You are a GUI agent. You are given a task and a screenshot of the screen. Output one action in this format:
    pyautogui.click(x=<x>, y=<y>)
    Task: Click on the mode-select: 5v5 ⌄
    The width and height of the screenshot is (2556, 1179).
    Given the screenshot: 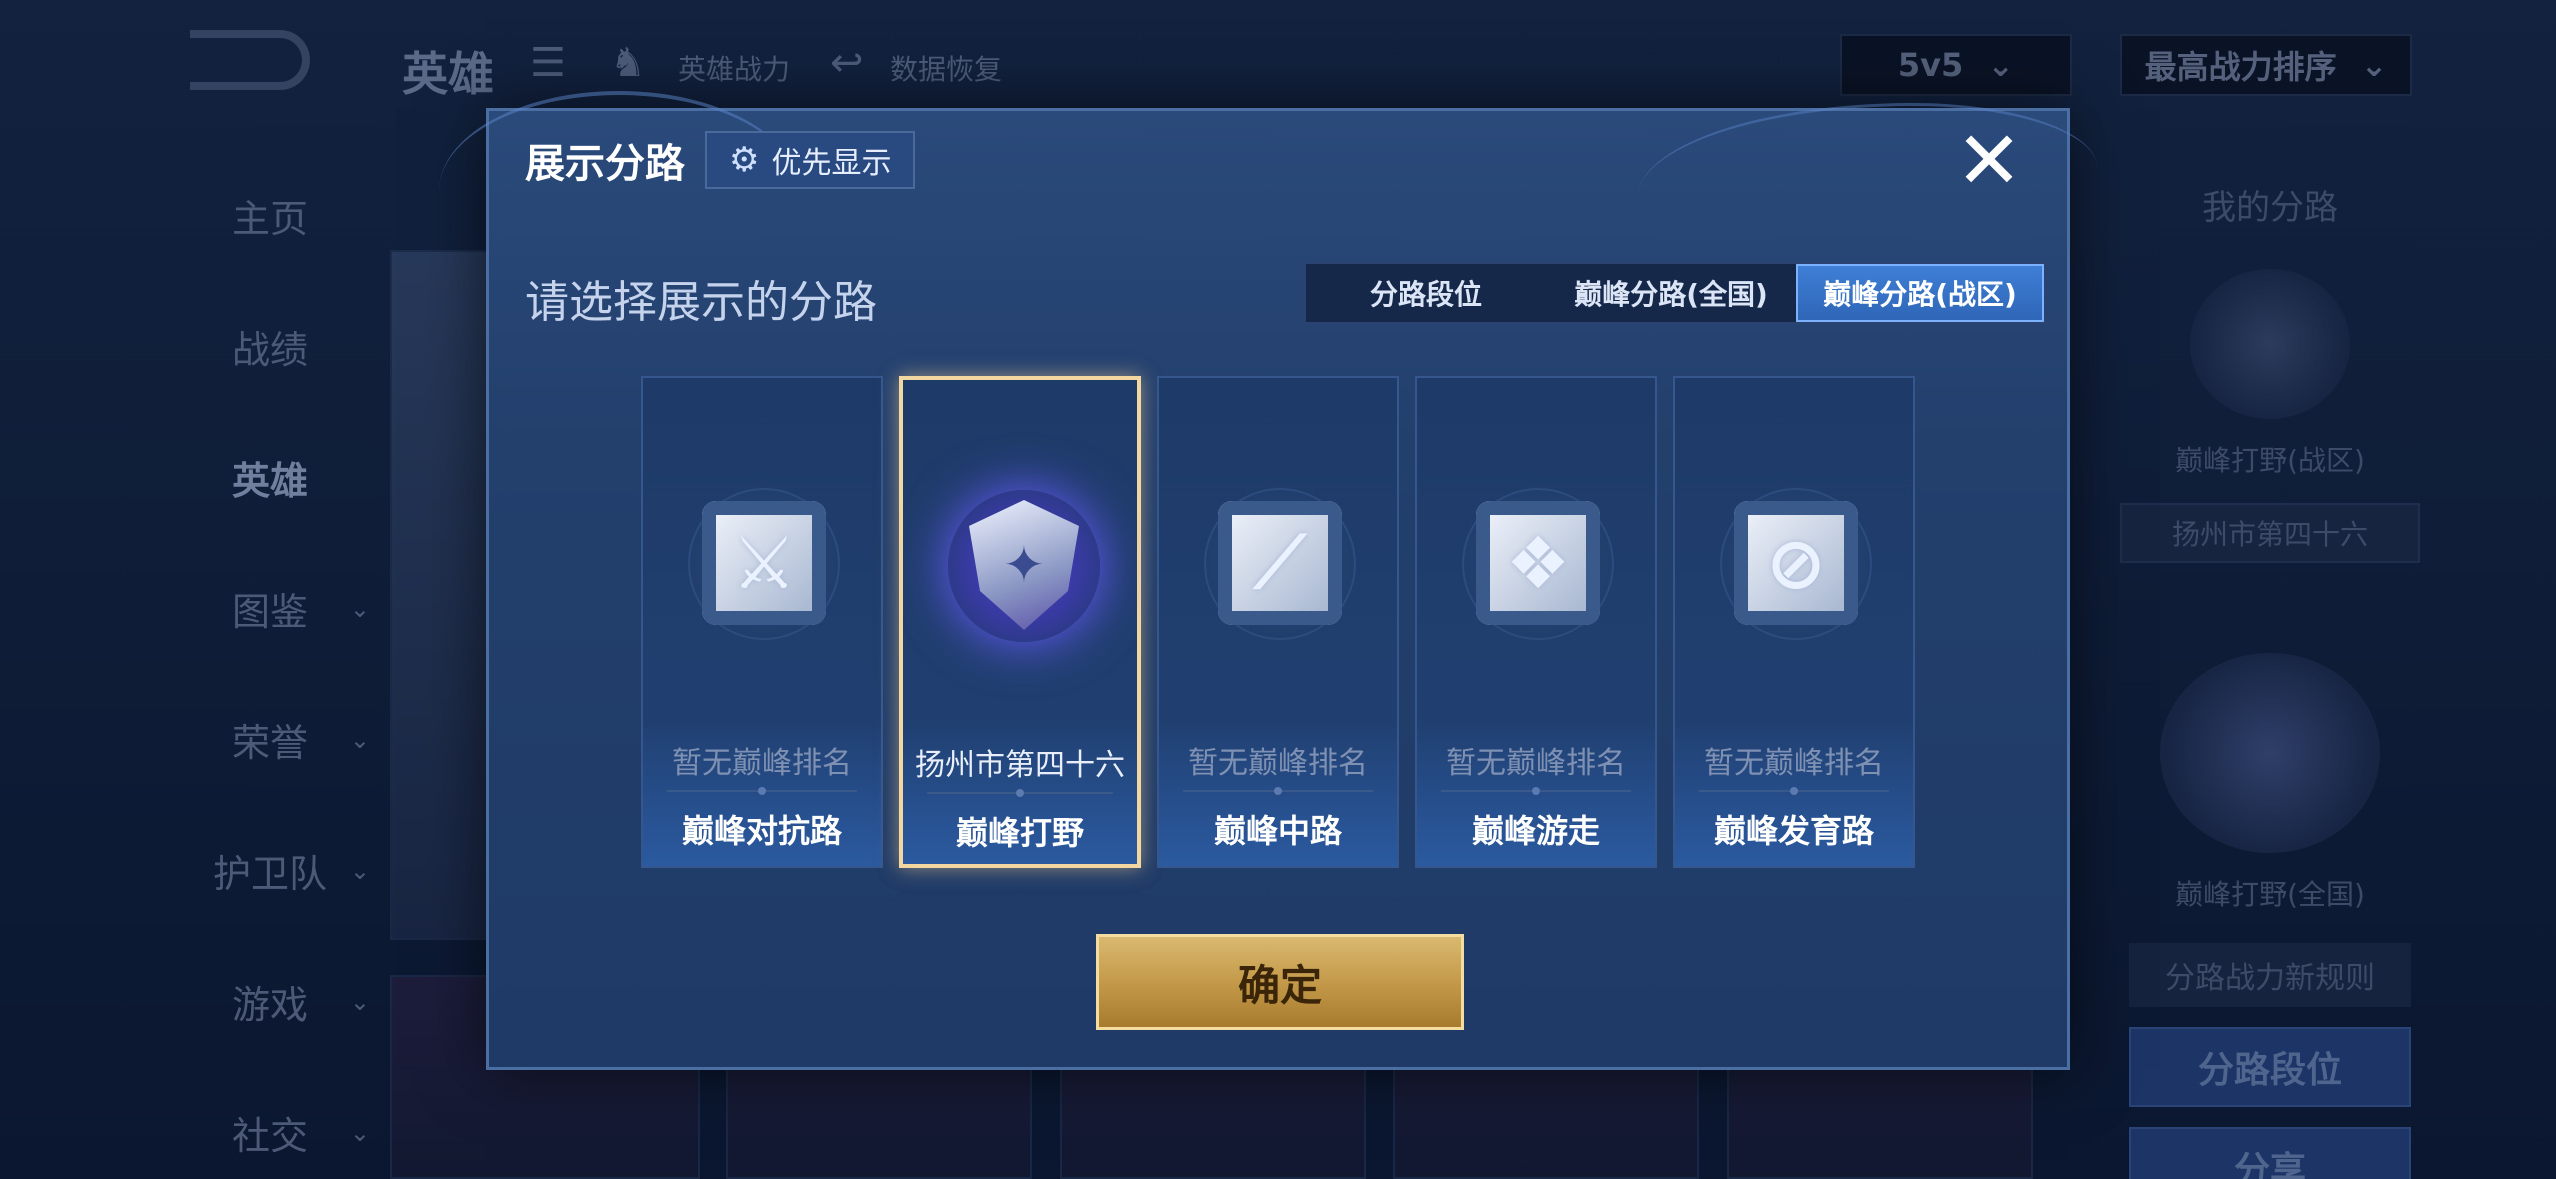 What is the action you would take?
    pyautogui.click(x=1956, y=65)
    